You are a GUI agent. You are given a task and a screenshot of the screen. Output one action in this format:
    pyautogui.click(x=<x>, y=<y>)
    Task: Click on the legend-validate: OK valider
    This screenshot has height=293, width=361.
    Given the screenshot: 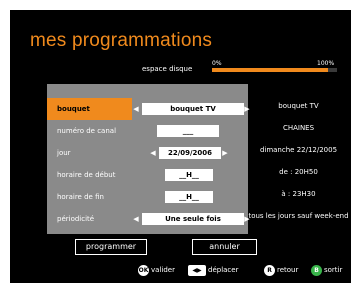 What is the action you would take?
    pyautogui.click(x=156, y=270)
    